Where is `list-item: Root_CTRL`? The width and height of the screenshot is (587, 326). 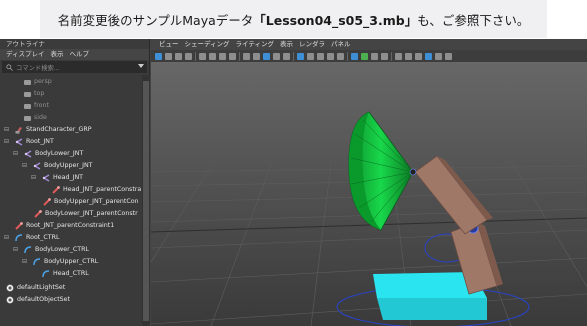 list-item: Root_CTRL is located at coordinates (37, 238).